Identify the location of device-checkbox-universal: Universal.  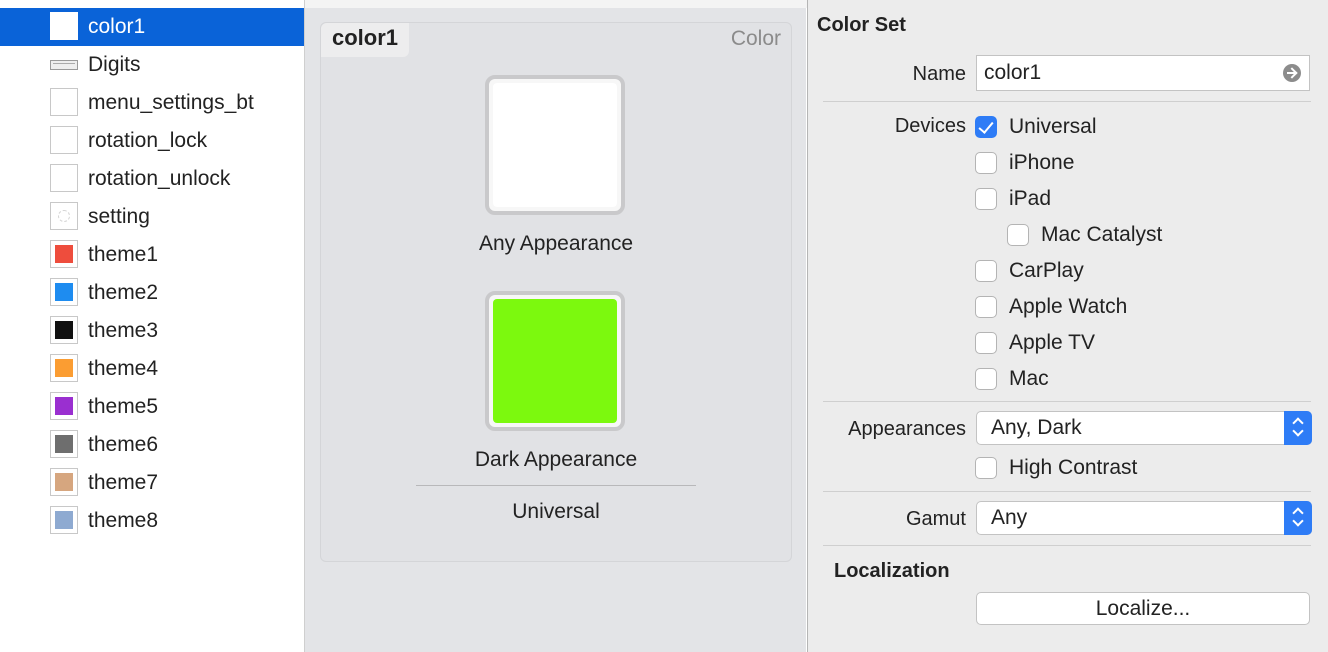
(1125, 128).